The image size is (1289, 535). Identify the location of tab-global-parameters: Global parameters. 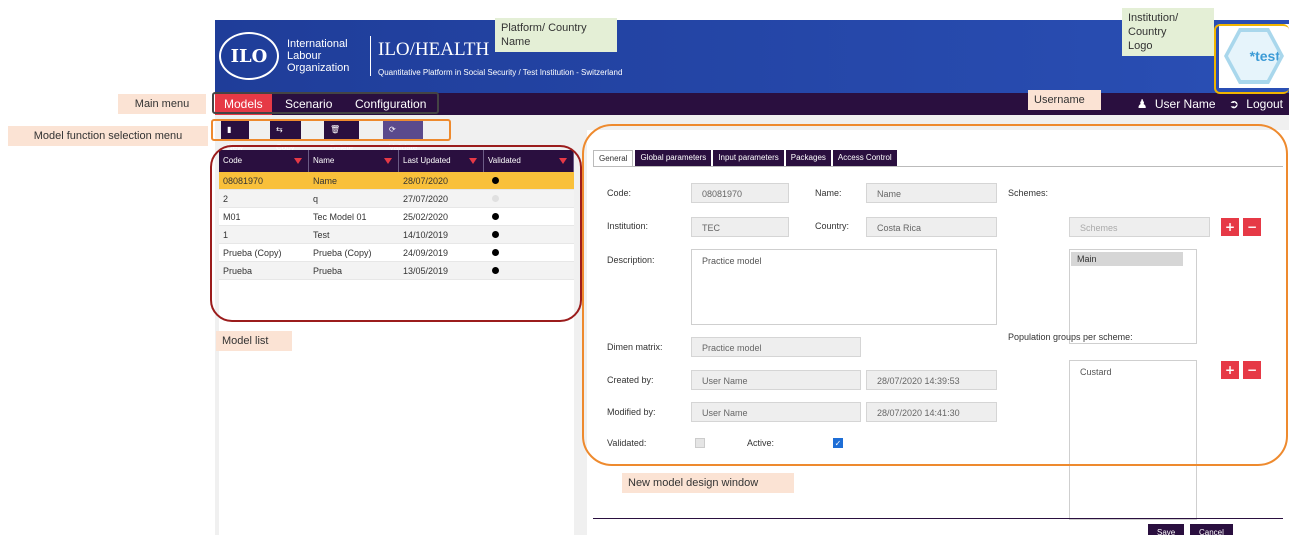
(673, 158).